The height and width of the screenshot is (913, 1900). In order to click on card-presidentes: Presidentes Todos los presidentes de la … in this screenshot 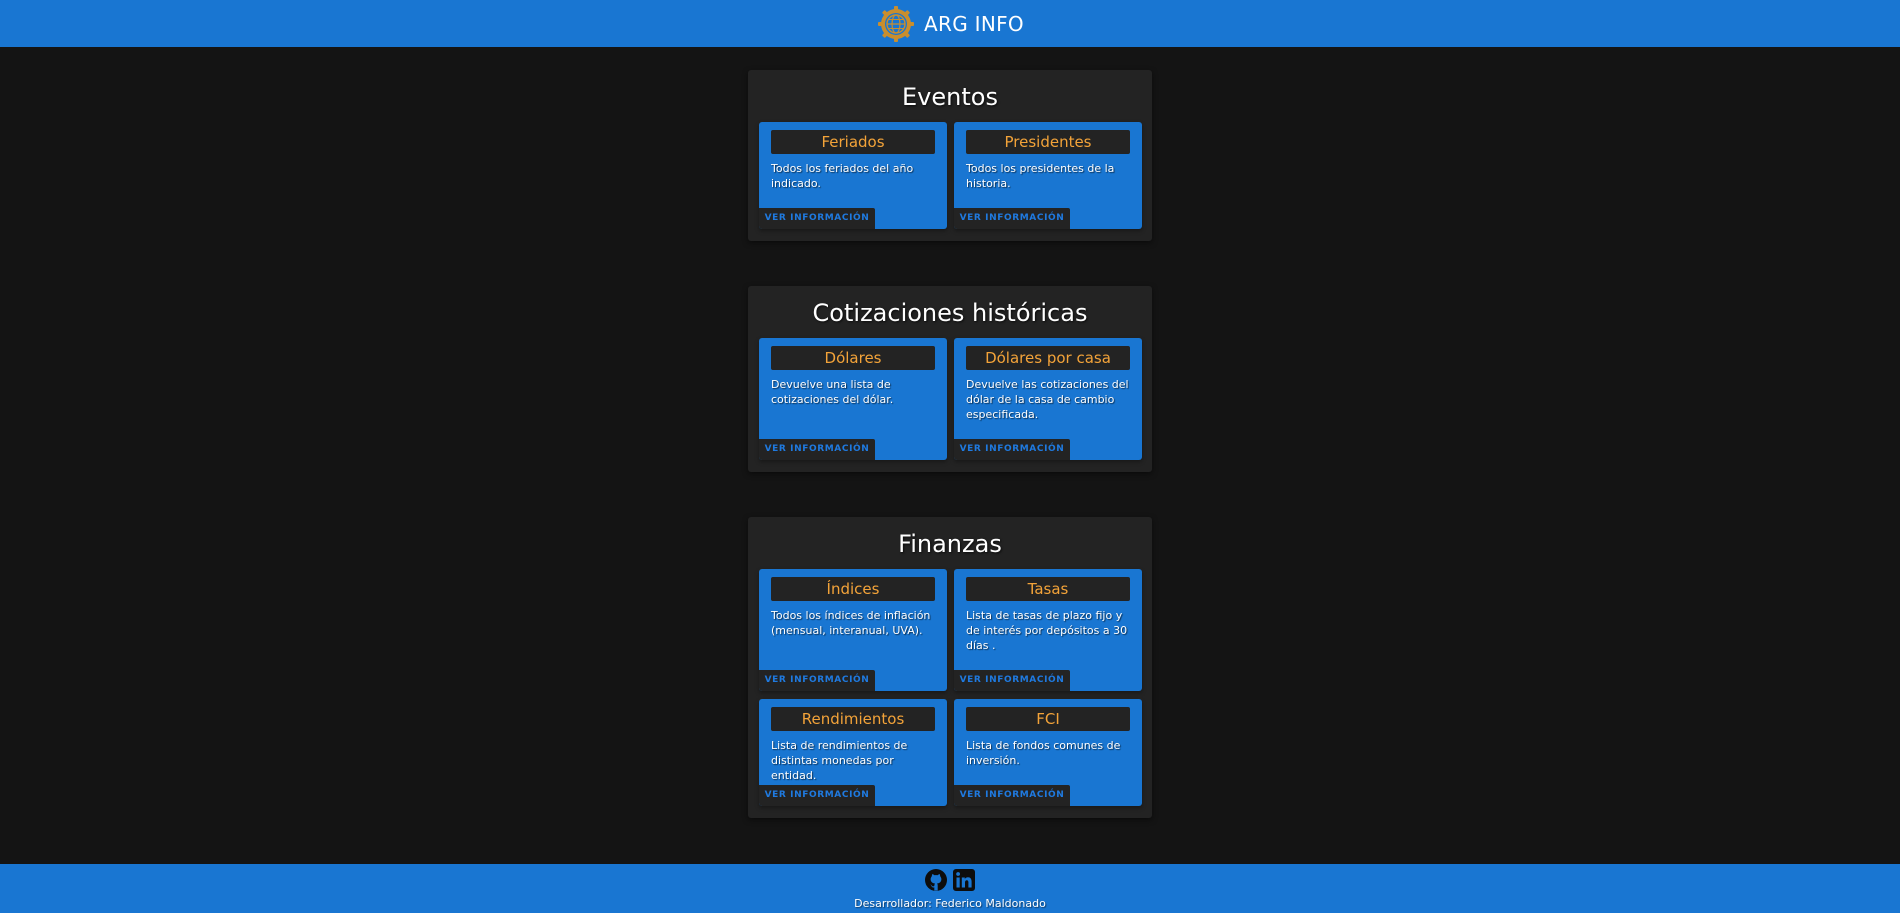, I will do `click(1048, 175)`.